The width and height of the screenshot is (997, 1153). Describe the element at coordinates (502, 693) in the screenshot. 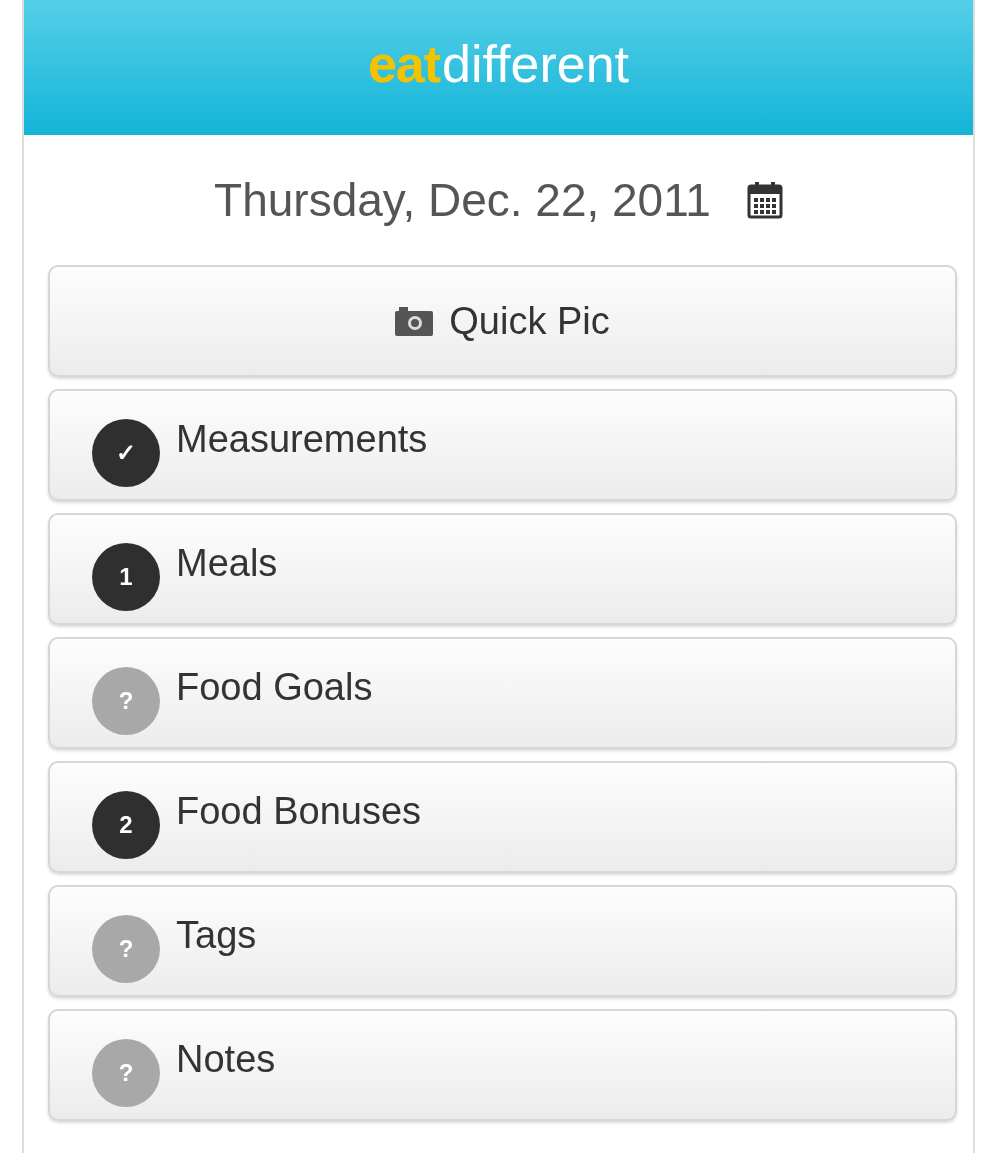

I see `section-item: ? Food Goals` at that location.